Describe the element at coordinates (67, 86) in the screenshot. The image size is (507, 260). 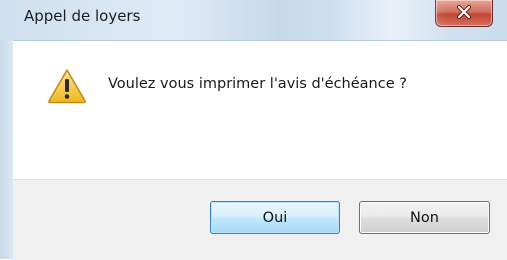
I see `warning-icon` at that location.